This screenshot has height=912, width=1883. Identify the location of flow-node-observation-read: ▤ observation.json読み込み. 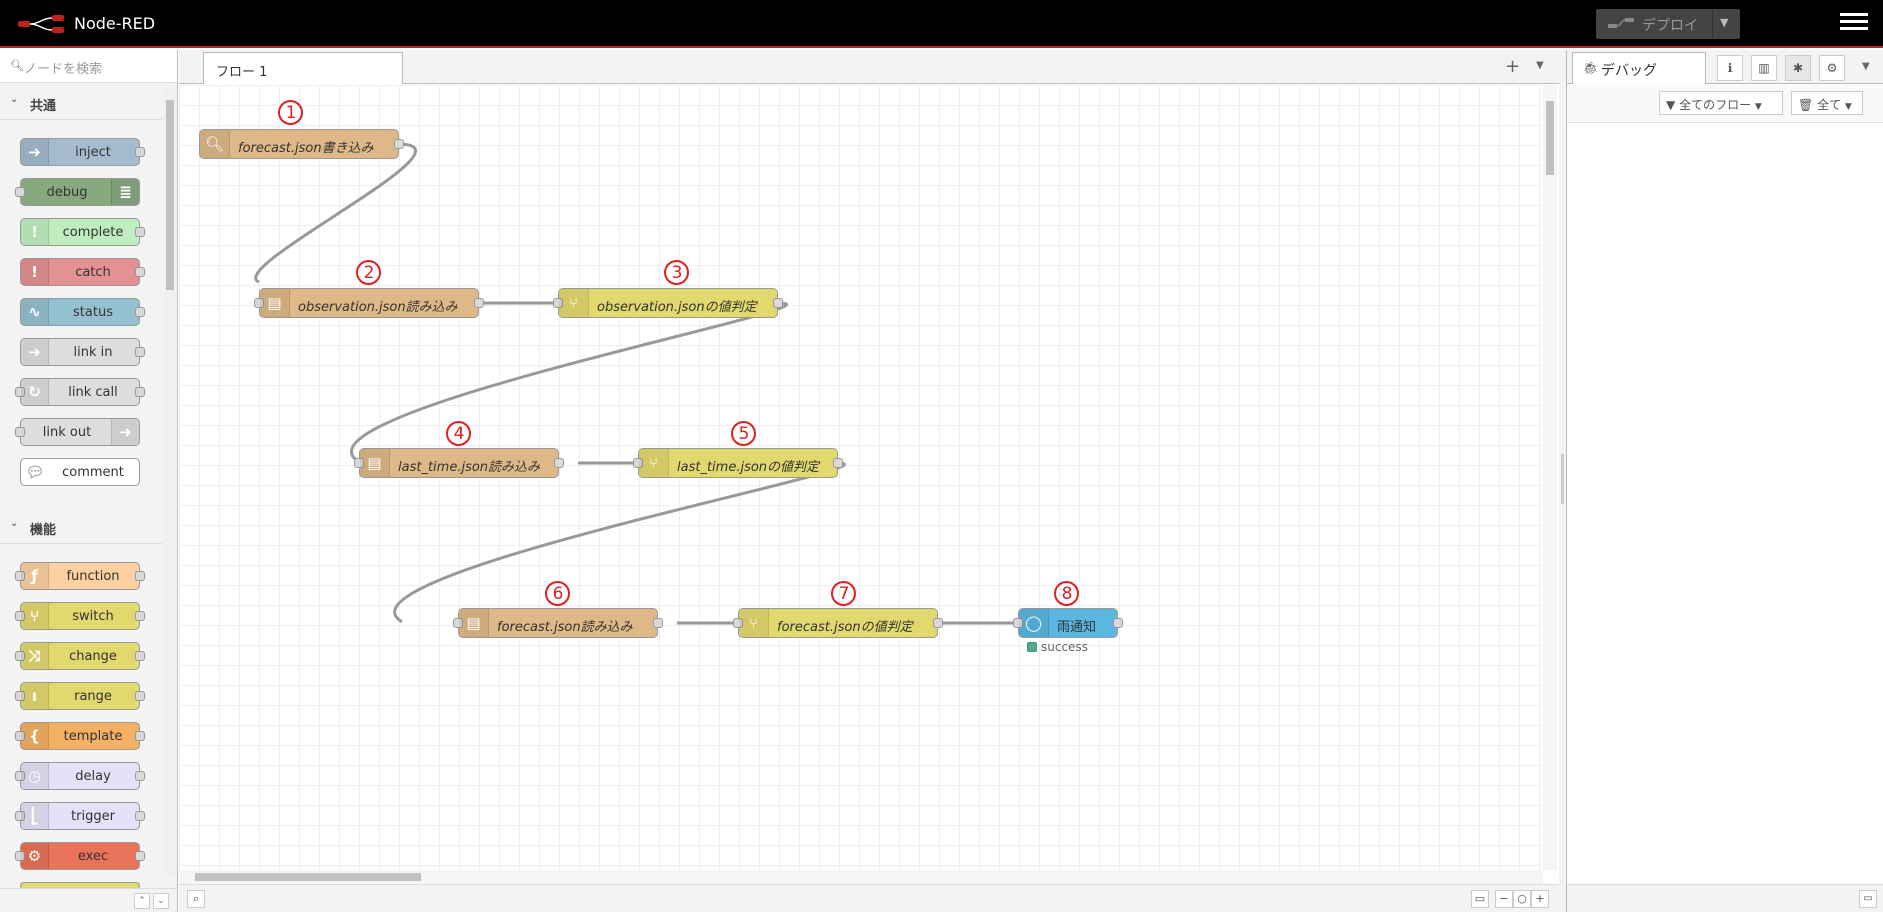
(369, 303).